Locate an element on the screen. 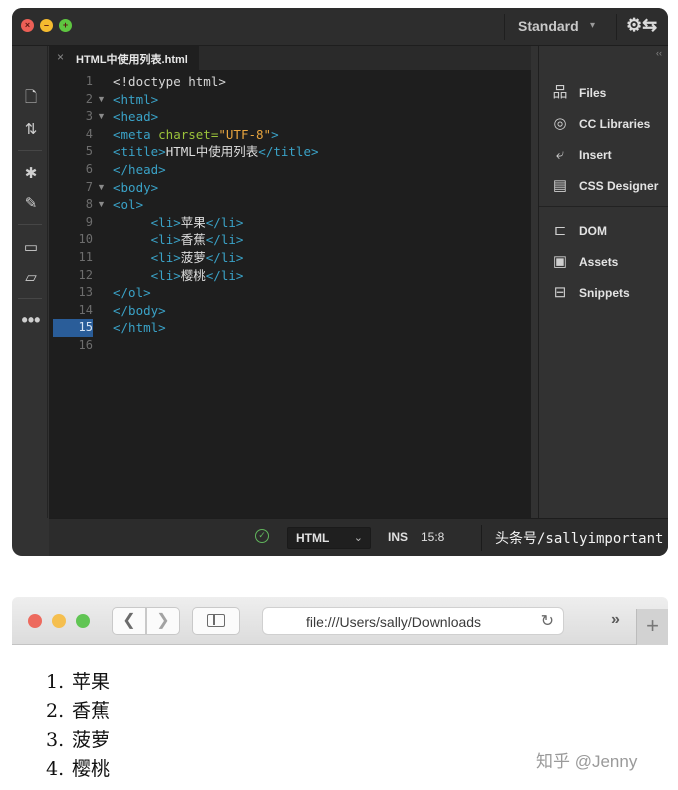 This screenshot has width=678, height=790. code-line: <html> is located at coordinates (135, 100).